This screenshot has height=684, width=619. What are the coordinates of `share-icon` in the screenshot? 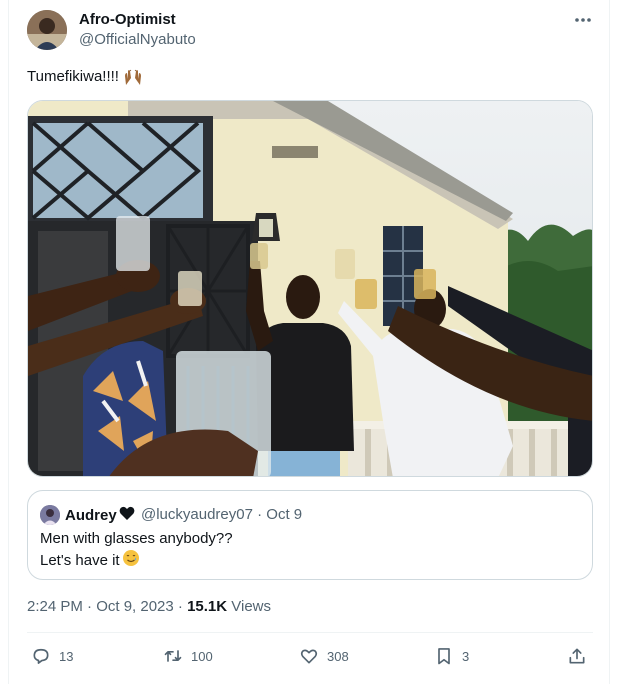 It's located at (577, 656).